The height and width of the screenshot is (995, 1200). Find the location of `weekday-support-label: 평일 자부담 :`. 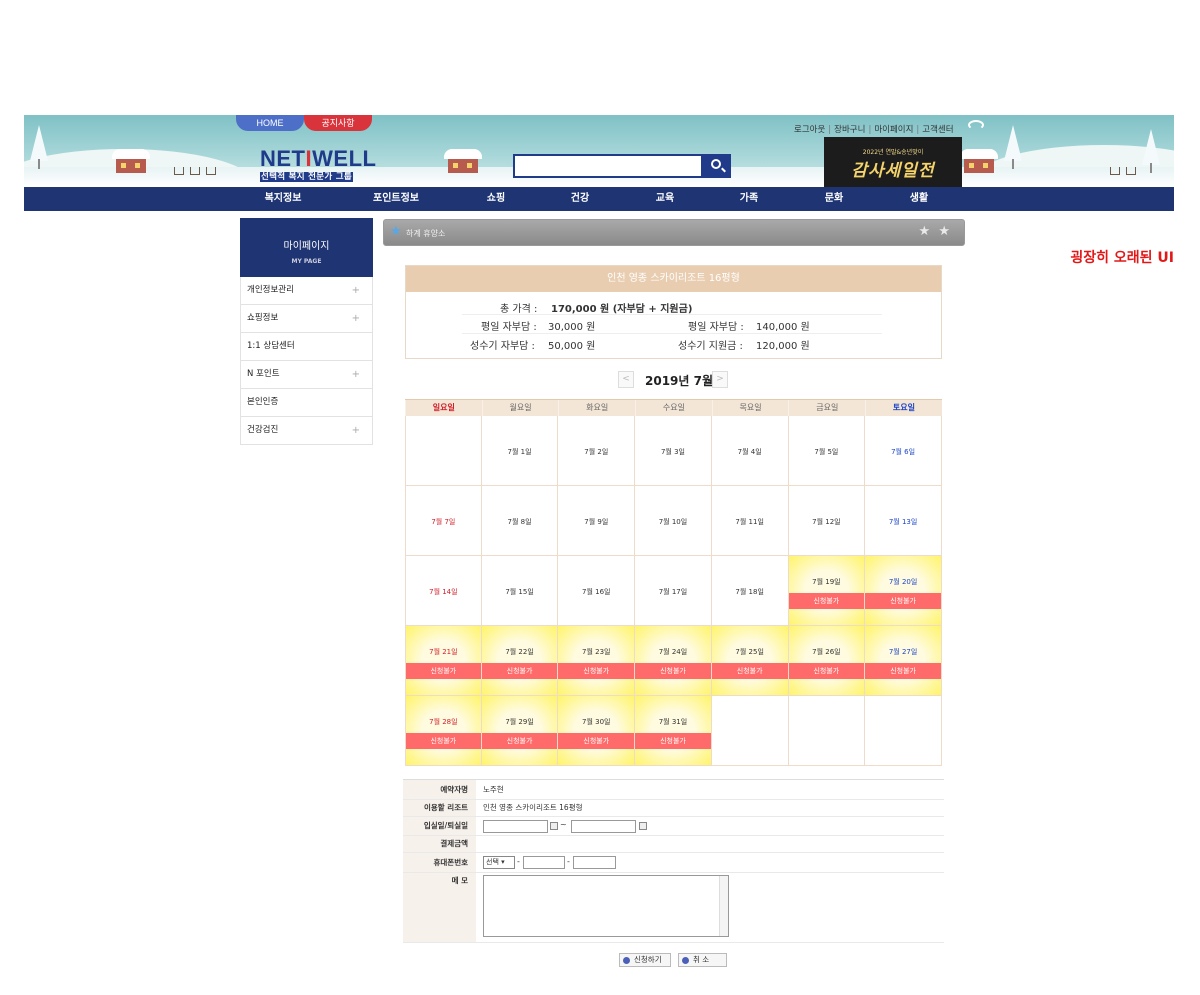

weekday-support-label: 평일 자부담 : is located at coordinates (716, 327).